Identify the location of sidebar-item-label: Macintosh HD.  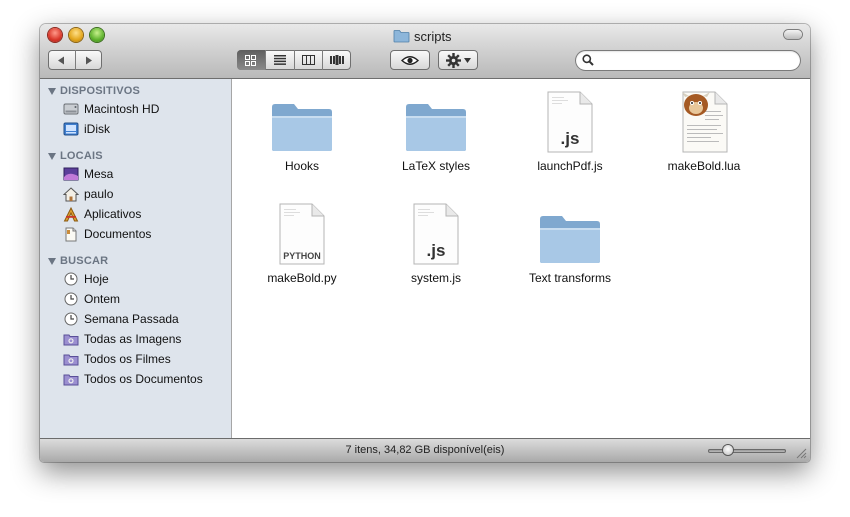
(122, 109).